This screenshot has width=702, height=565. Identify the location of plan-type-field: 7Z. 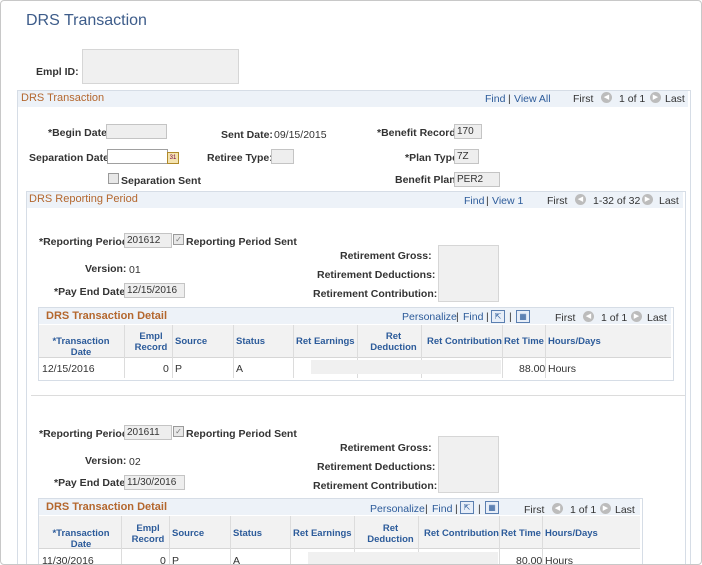
(466, 156).